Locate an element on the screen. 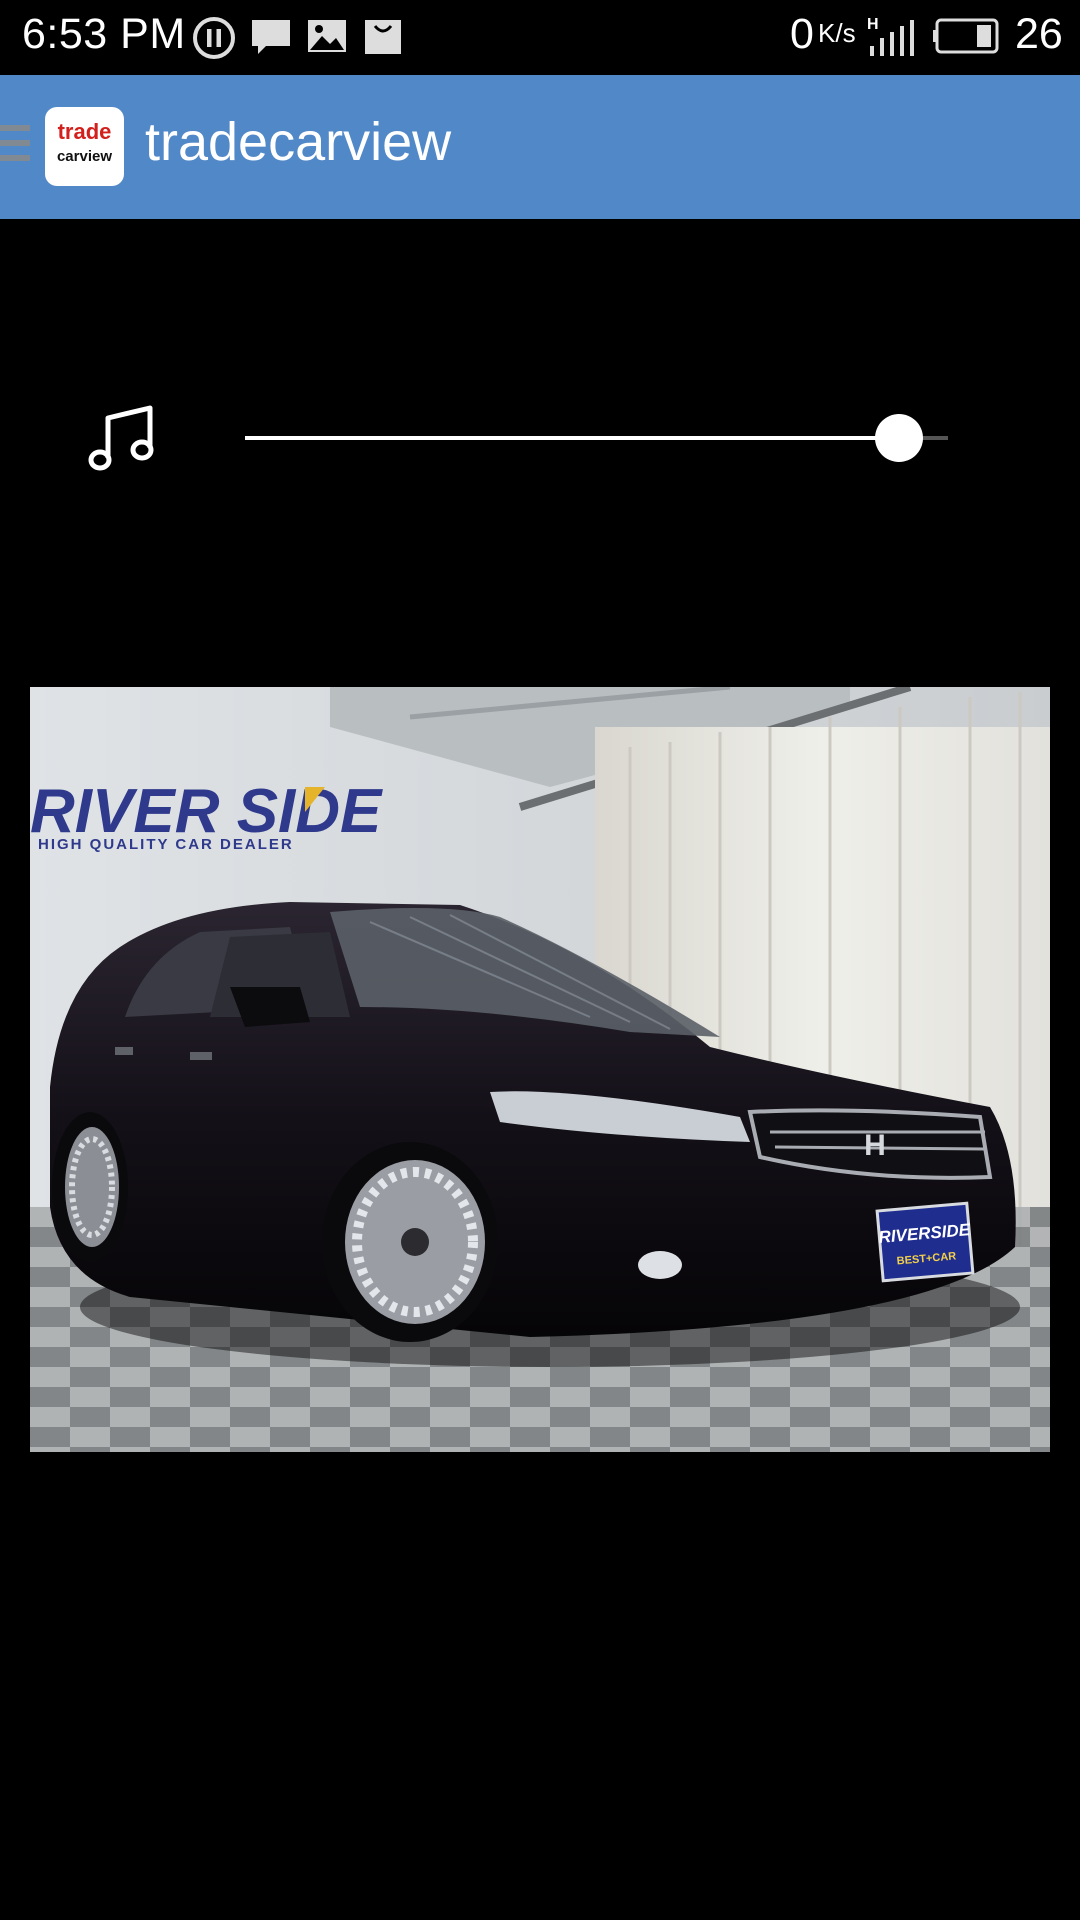  pause-icon is located at coordinates (214, 38).